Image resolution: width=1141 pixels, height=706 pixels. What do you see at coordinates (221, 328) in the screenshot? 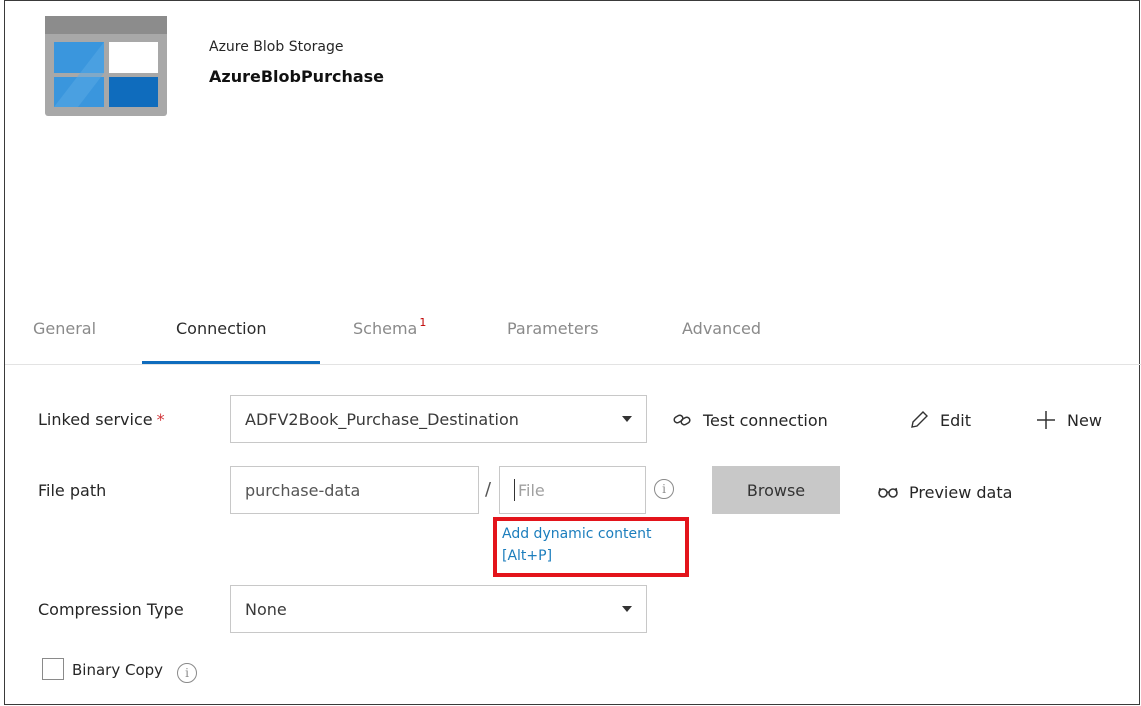
I see `tab-connection: Connection` at bounding box center [221, 328].